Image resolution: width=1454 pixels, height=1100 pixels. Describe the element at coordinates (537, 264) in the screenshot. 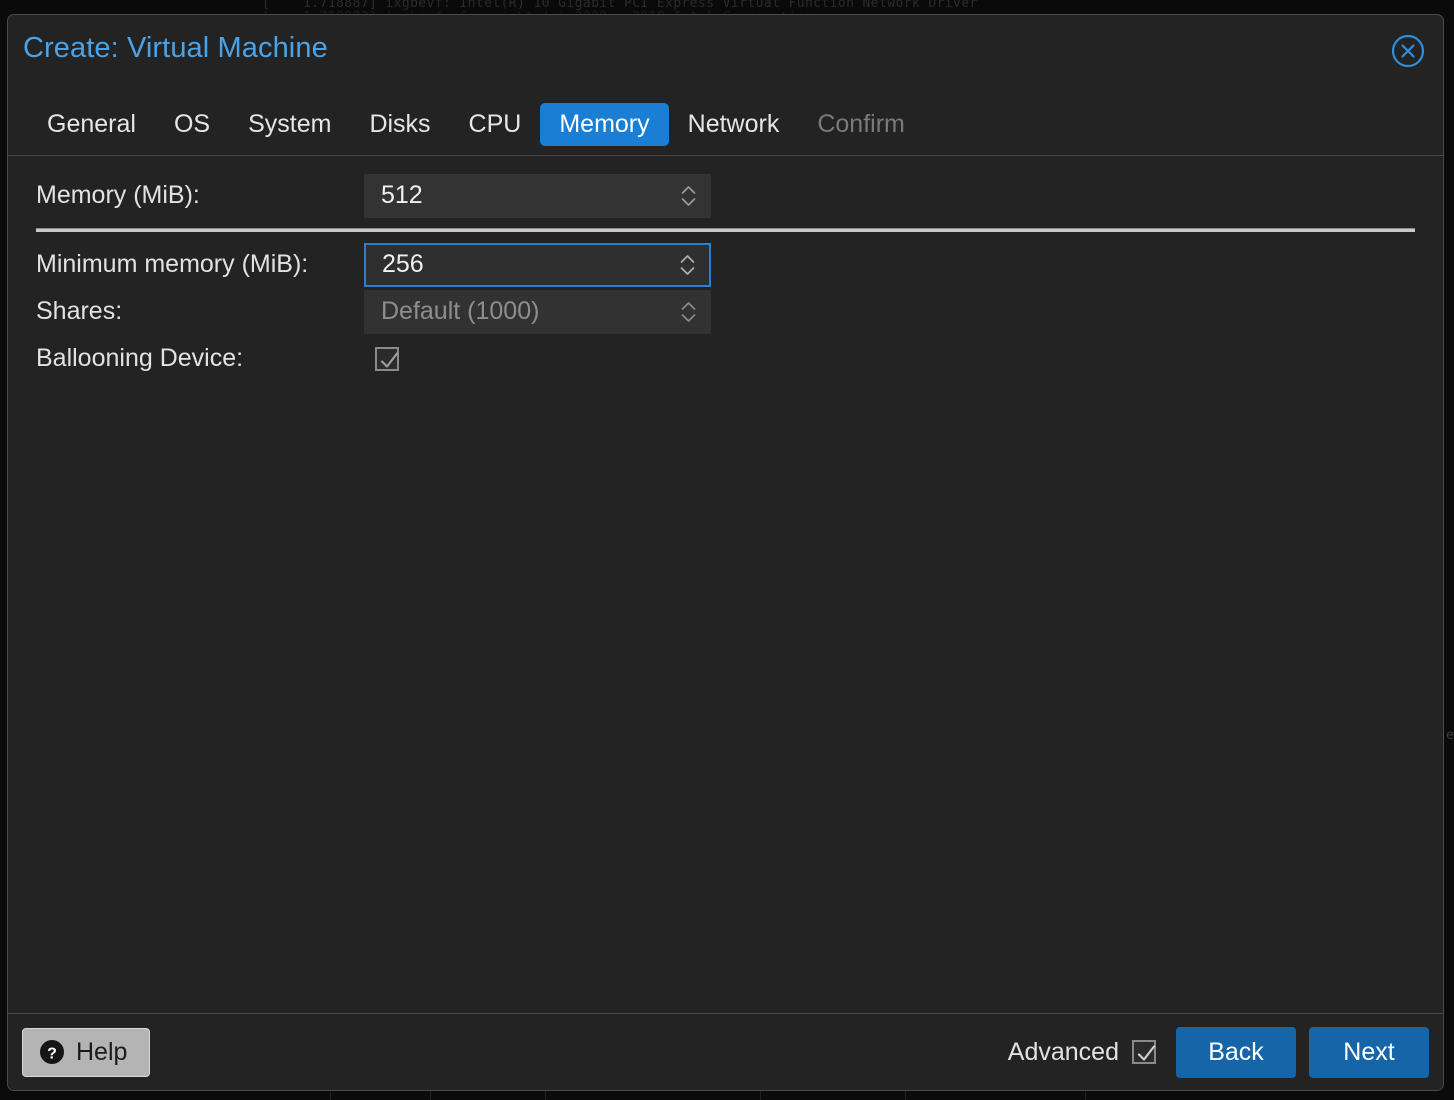

I see `minimum-memory-input: 256` at that location.